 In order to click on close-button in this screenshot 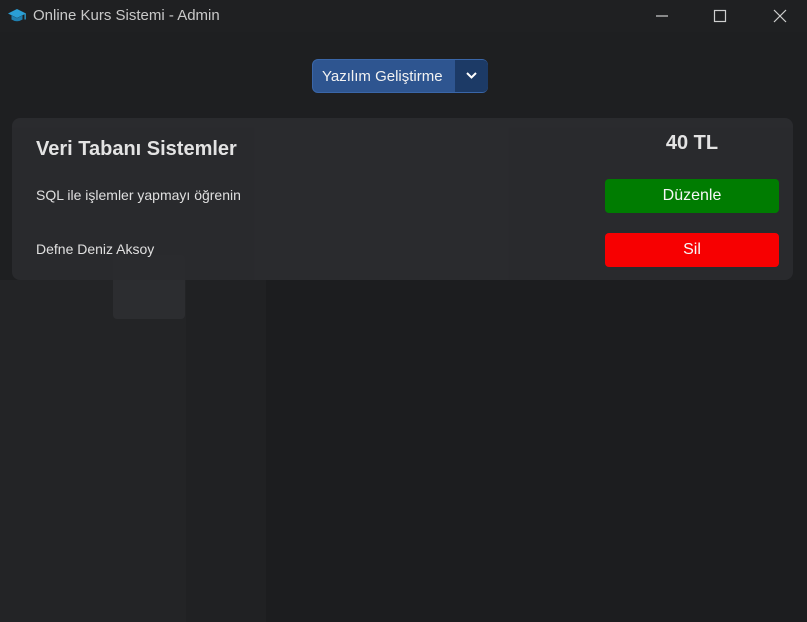, I will do `click(780, 16)`.